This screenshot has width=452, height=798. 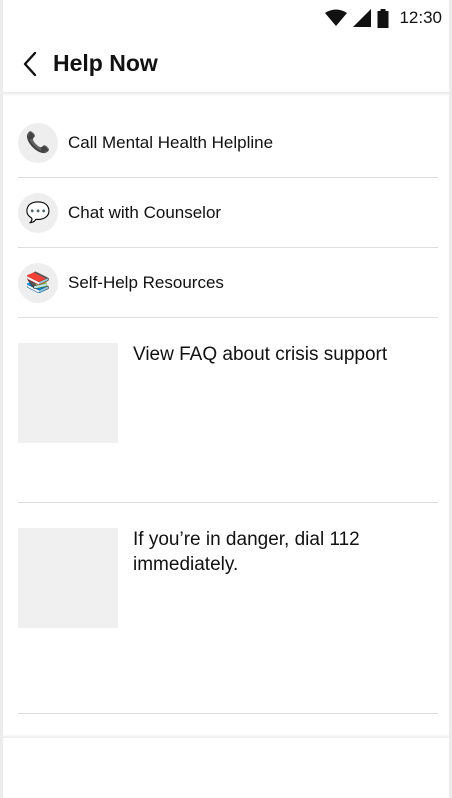 I want to click on wifi-icon, so click(x=336, y=17).